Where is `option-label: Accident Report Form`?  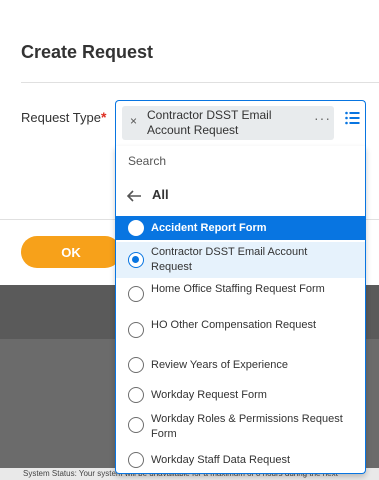 option-label: Accident Report Form is located at coordinates (209, 228).